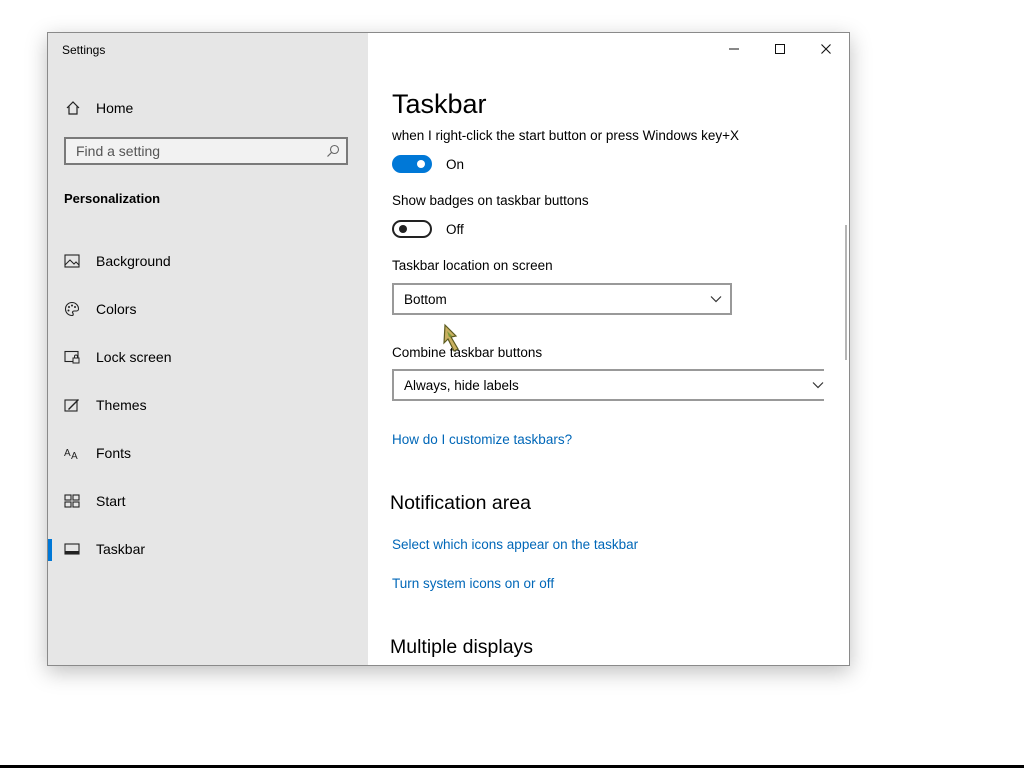 The width and height of the screenshot is (1024, 768). What do you see at coordinates (208, 549) in the screenshot?
I see `sidebar-item-taskbar: Taskbar` at bounding box center [208, 549].